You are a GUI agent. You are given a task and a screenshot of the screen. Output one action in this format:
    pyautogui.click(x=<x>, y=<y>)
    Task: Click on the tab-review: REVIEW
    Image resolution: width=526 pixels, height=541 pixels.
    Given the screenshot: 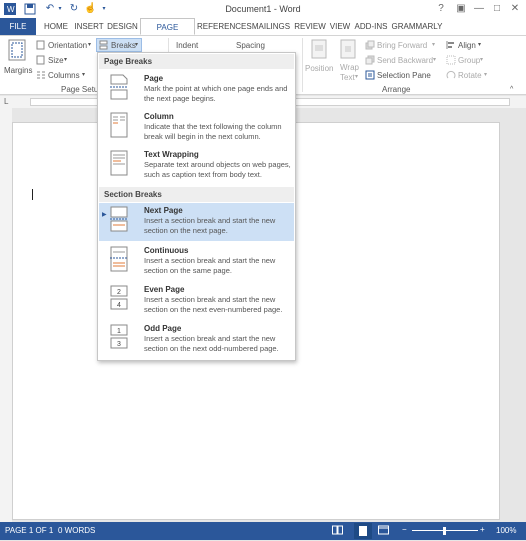 What is the action you would take?
    pyautogui.click(x=310, y=26)
    